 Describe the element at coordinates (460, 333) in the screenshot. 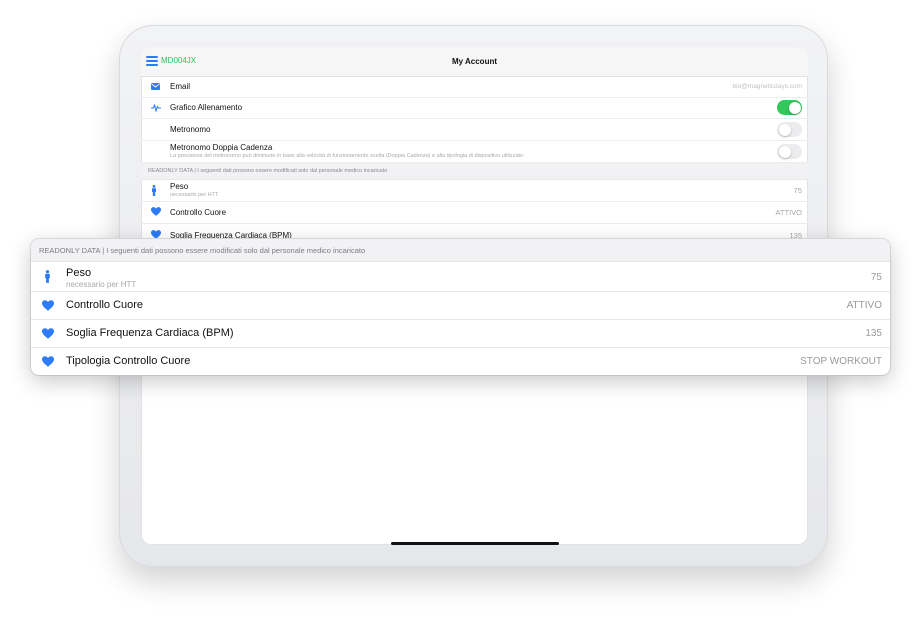

I see `zoomed-row-soglia: Soglia Frequenza Cardiaca (BPM) 135` at that location.